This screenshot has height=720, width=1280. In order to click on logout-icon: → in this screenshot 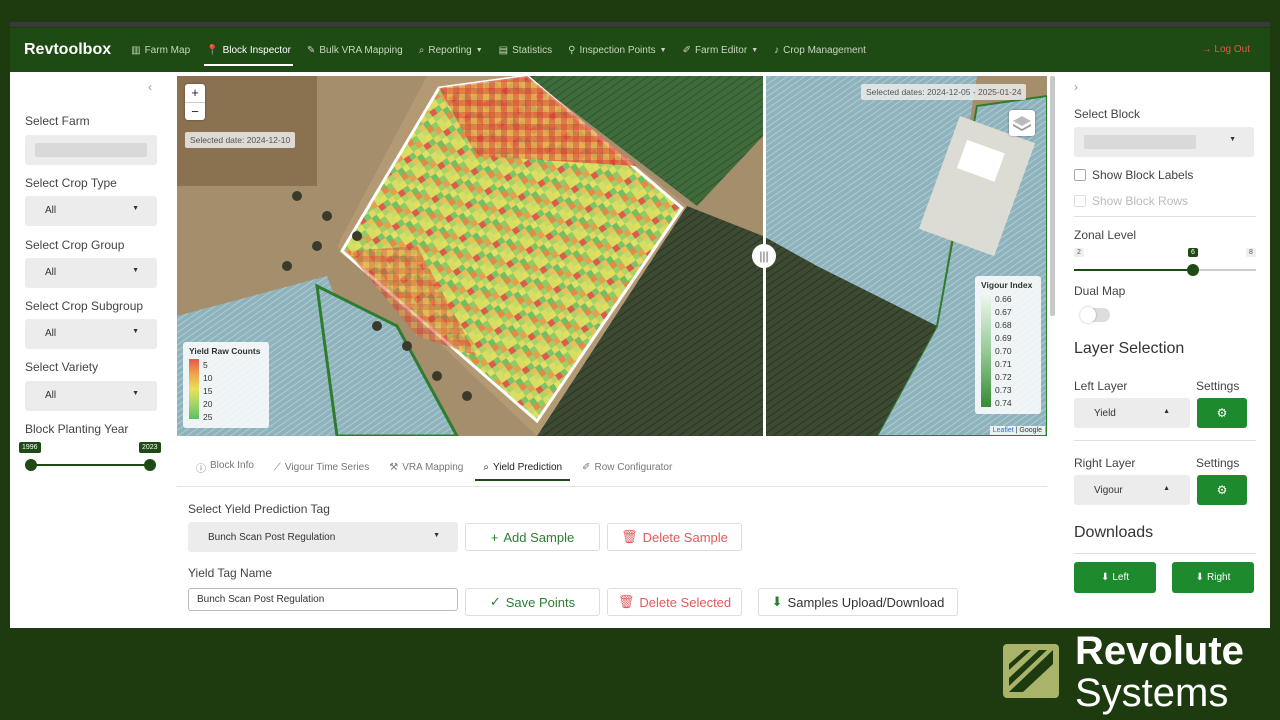, I will do `click(1206, 49)`.